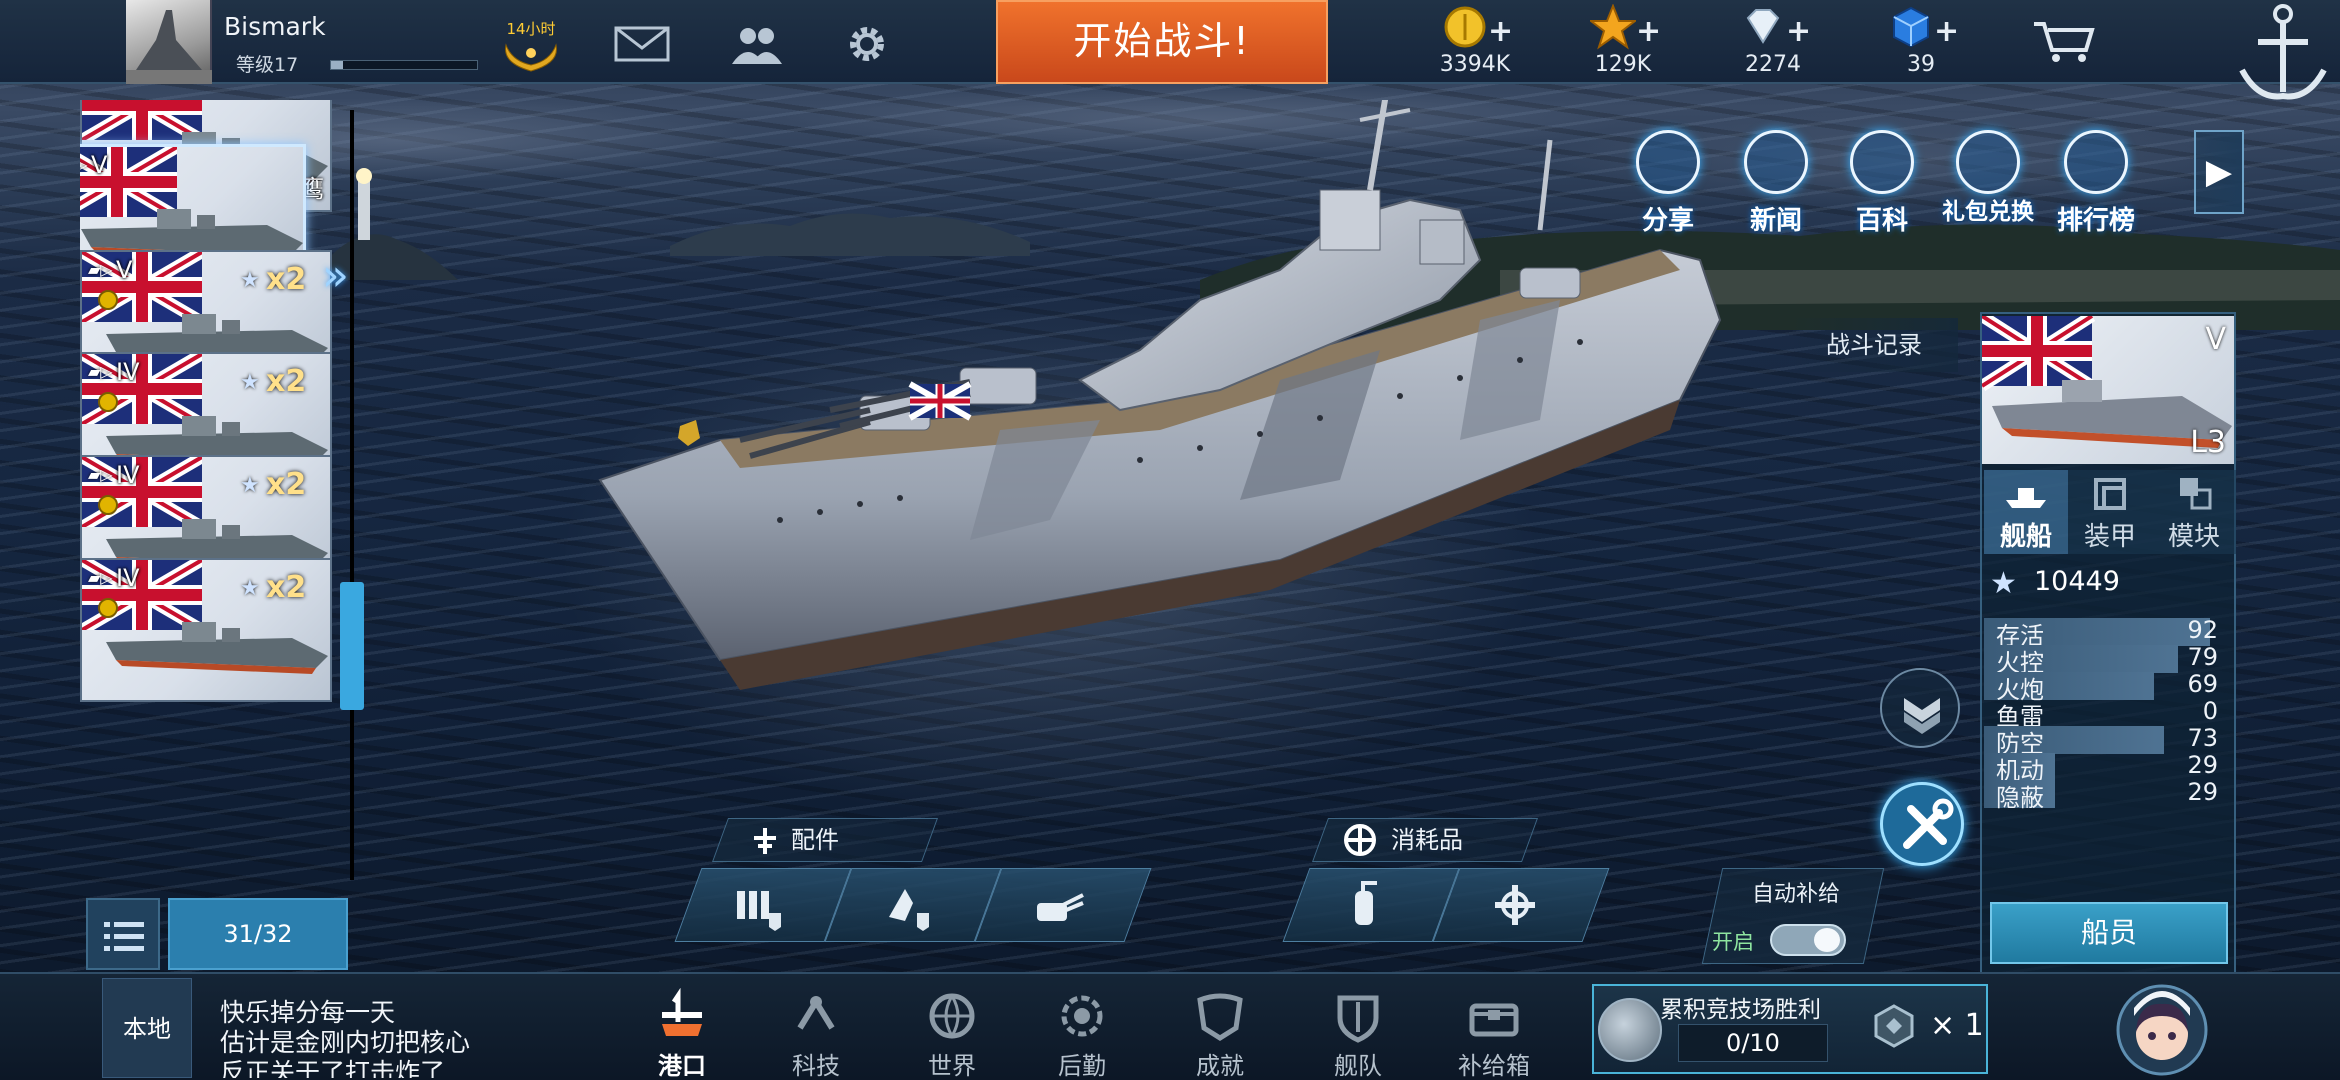 This screenshot has width=2340, height=1080. Describe the element at coordinates (1733, 942) in the screenshot. I see `auto-supply-state: 开启` at that location.